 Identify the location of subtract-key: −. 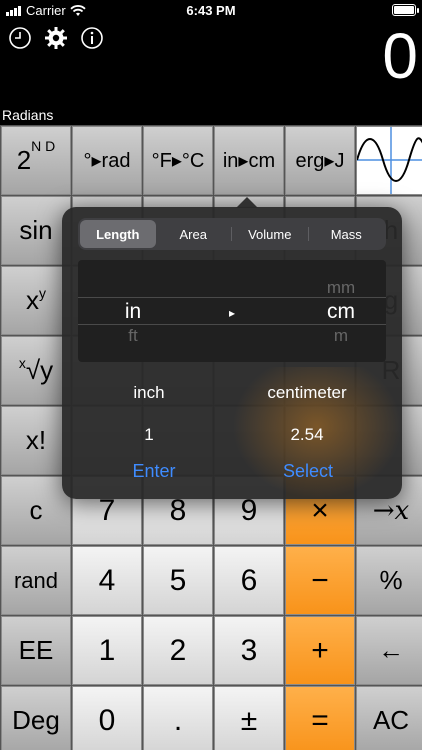
(320, 580).